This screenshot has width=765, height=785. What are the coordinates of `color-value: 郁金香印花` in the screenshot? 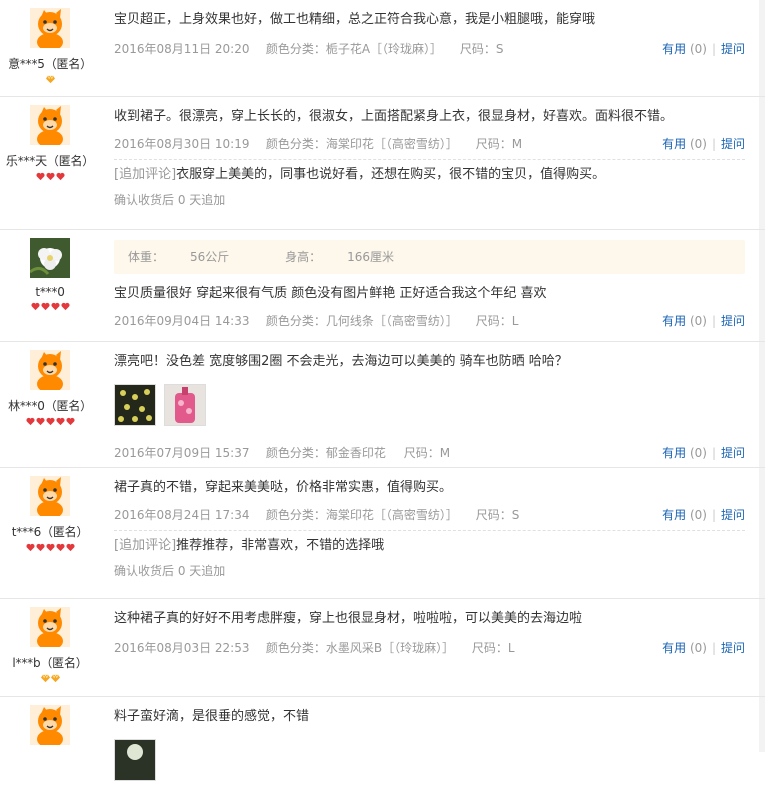 It's located at (355, 453).